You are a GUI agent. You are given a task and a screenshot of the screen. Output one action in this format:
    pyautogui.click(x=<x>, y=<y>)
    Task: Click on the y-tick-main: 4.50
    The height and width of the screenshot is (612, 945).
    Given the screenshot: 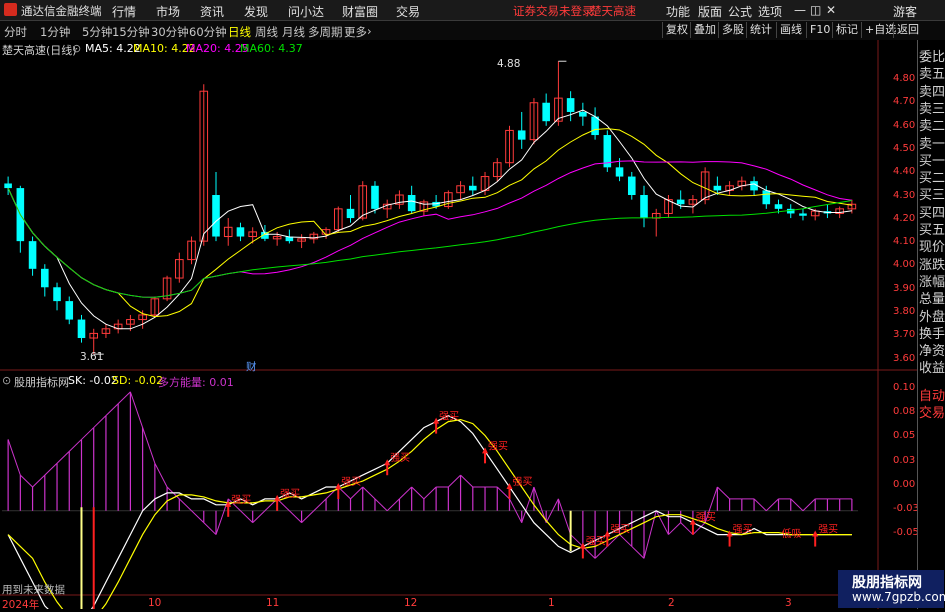 What is the action you would take?
    pyautogui.click(x=904, y=148)
    